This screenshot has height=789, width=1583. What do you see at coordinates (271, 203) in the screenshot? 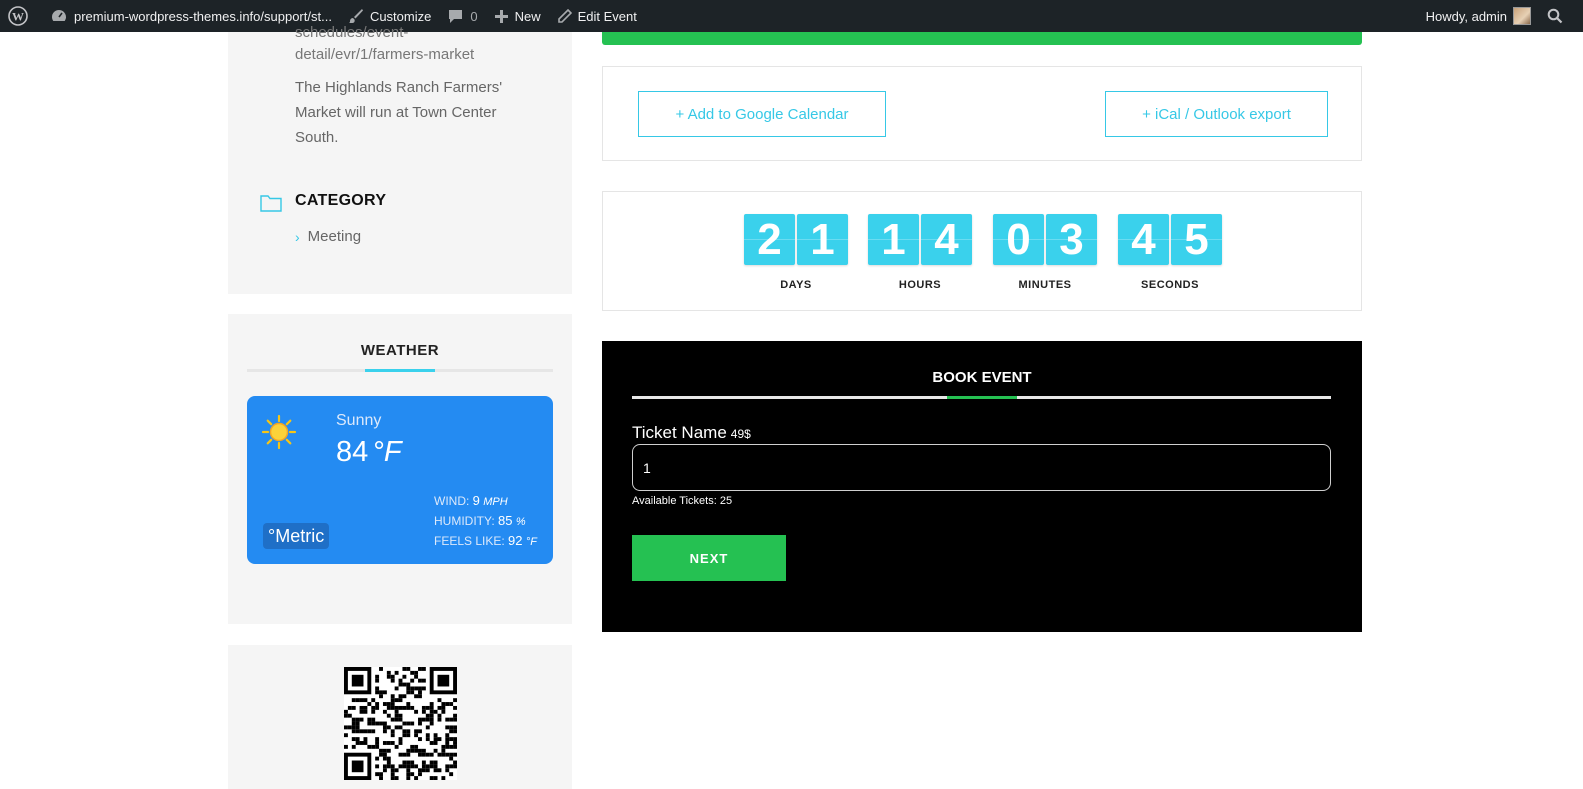
I see `folder-icon` at bounding box center [271, 203].